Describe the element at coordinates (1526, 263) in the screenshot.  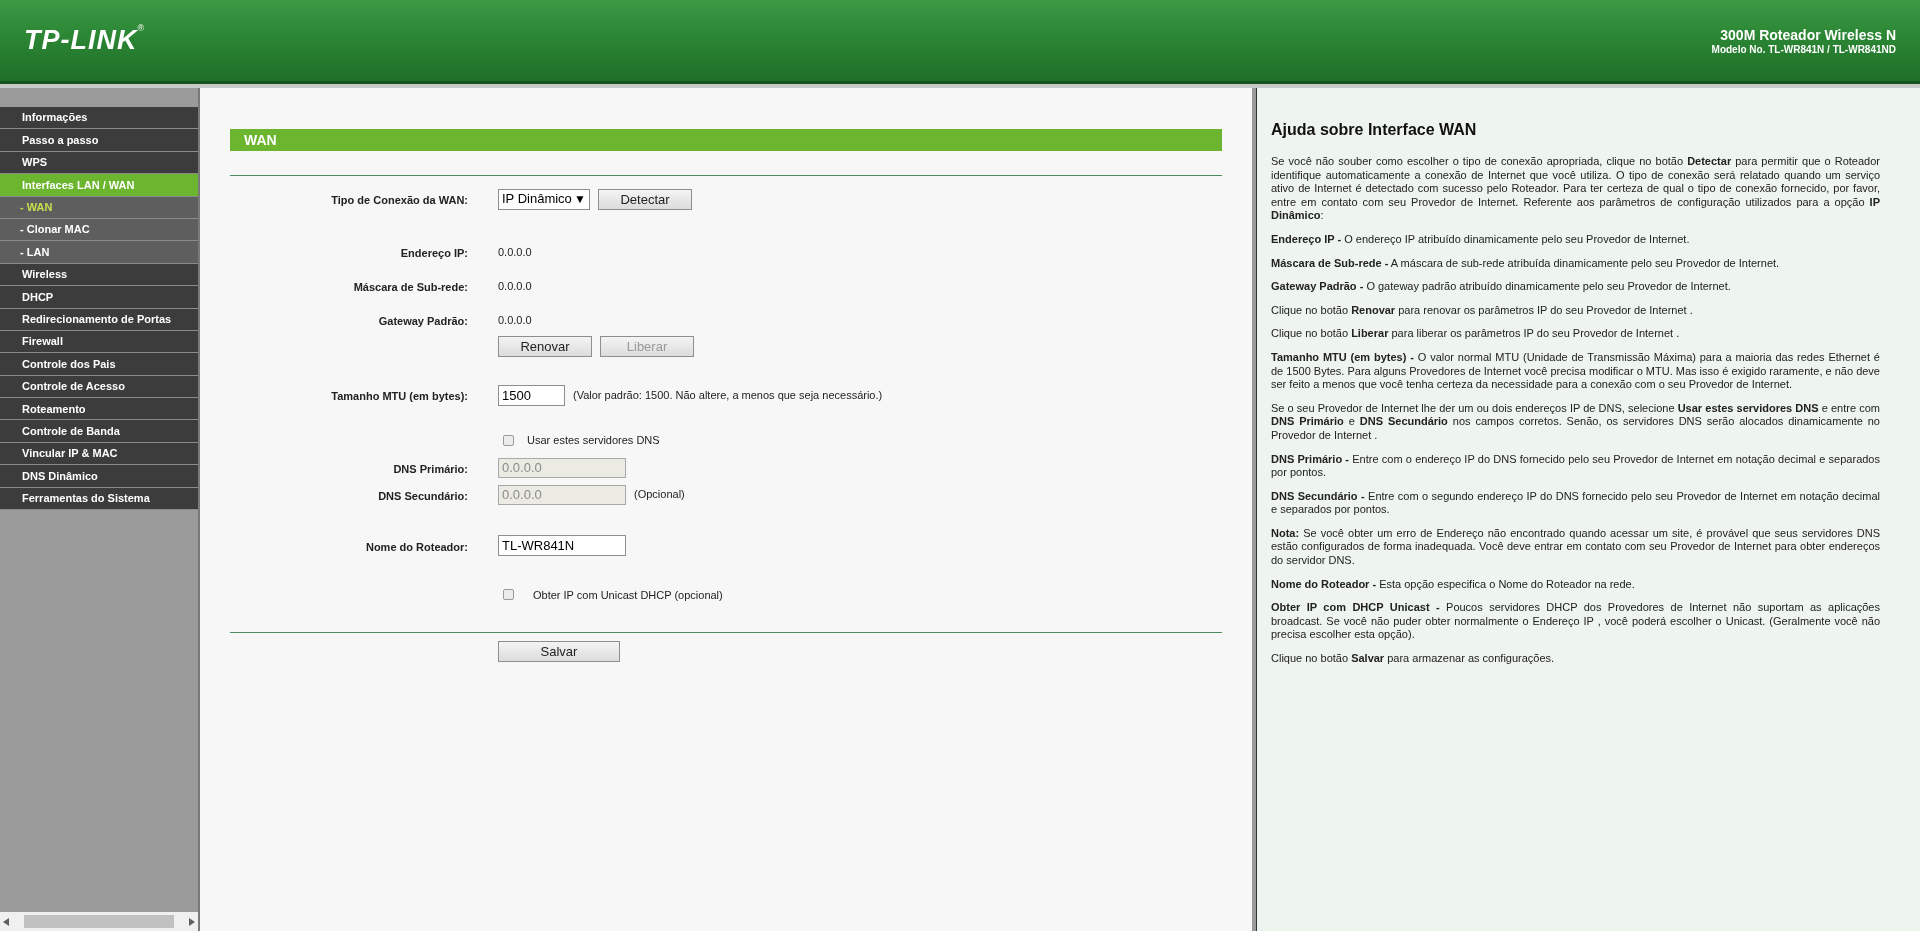
I see `help-paragraph: Máscara de Sub-rede - A máscara de sub-rede atribuída dinamicamente pelo seu Provedor de Internet.` at that location.